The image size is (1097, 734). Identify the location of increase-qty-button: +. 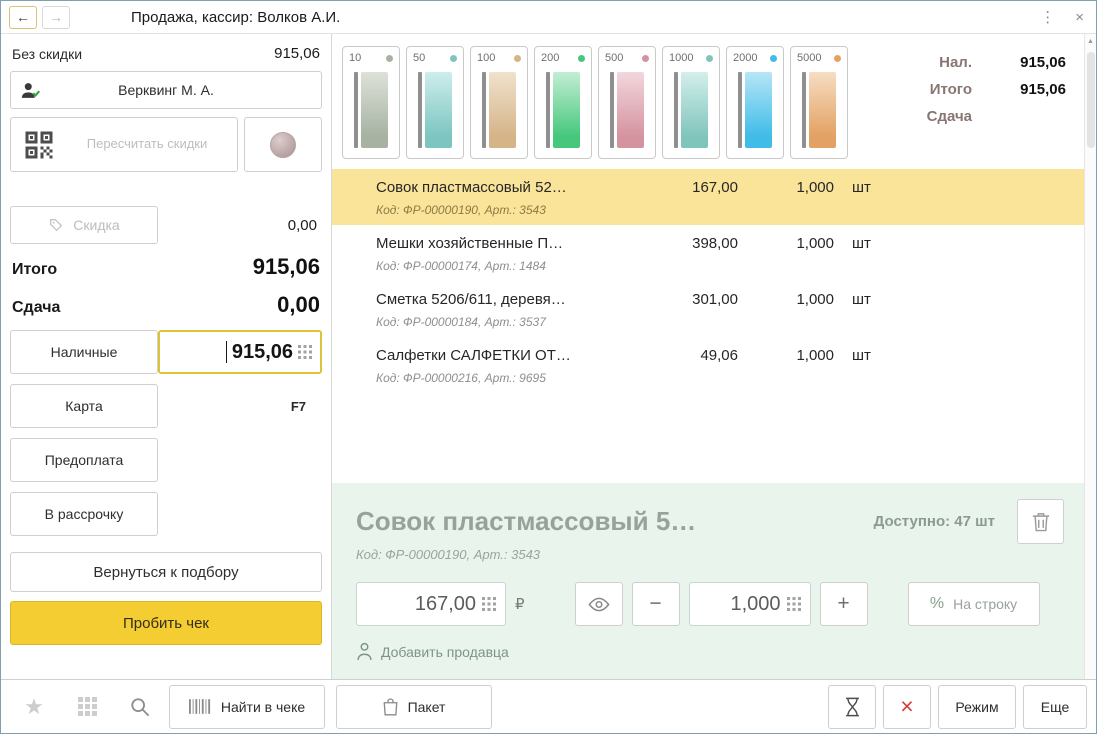
(843, 604).